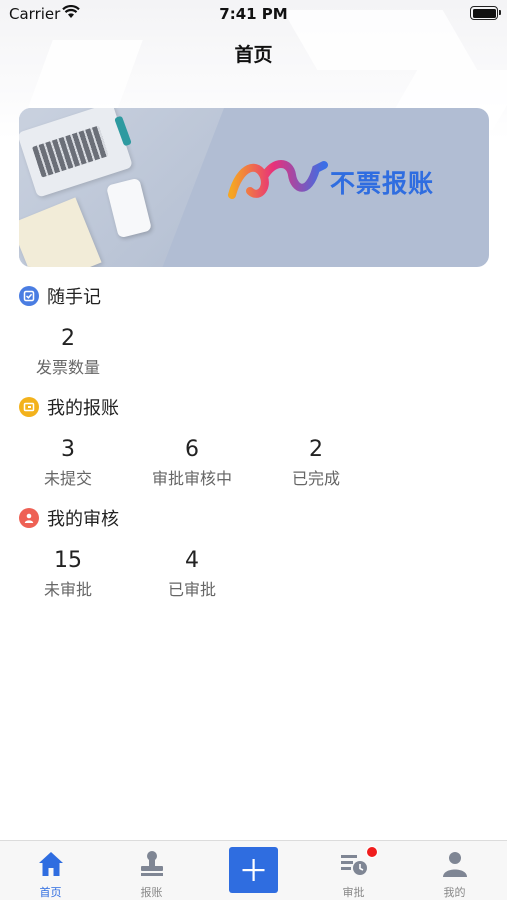 The width and height of the screenshot is (507, 900). I want to click on stat-in-review: 6 审批审核中, so click(192, 463).